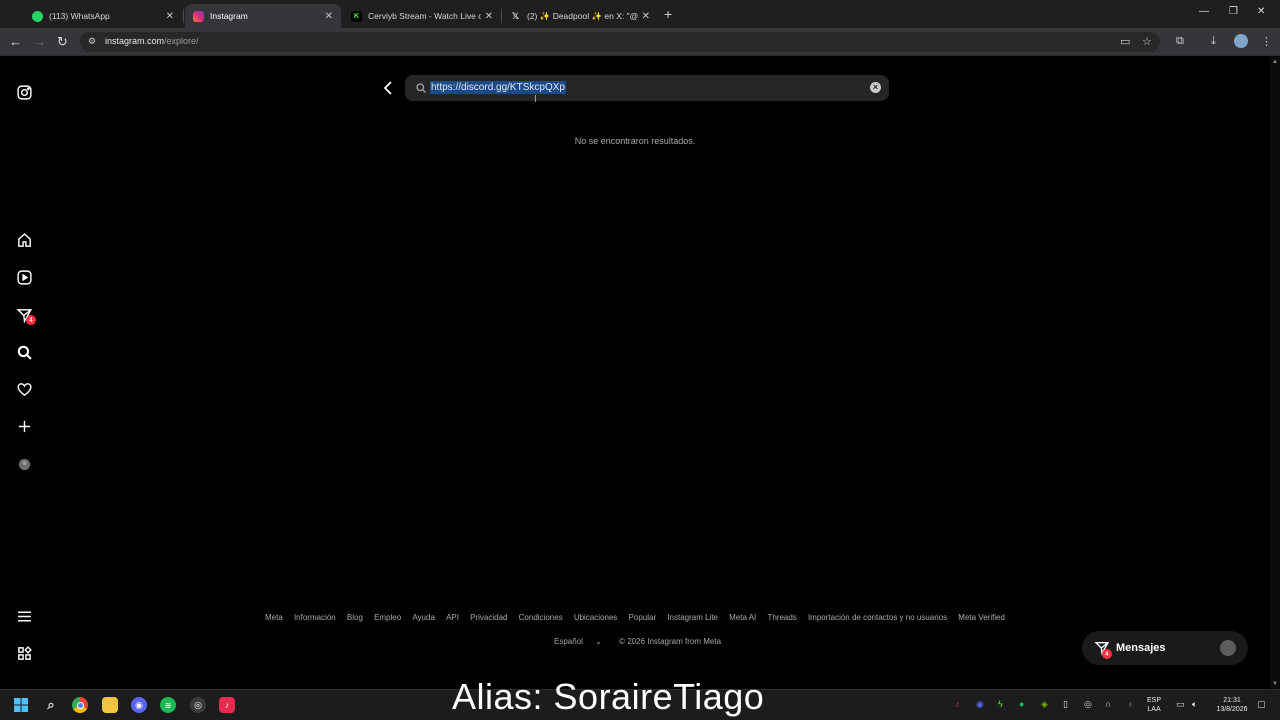 The image size is (1280, 720). What do you see at coordinates (452, 617) in the screenshot?
I see `footer-link: API` at bounding box center [452, 617].